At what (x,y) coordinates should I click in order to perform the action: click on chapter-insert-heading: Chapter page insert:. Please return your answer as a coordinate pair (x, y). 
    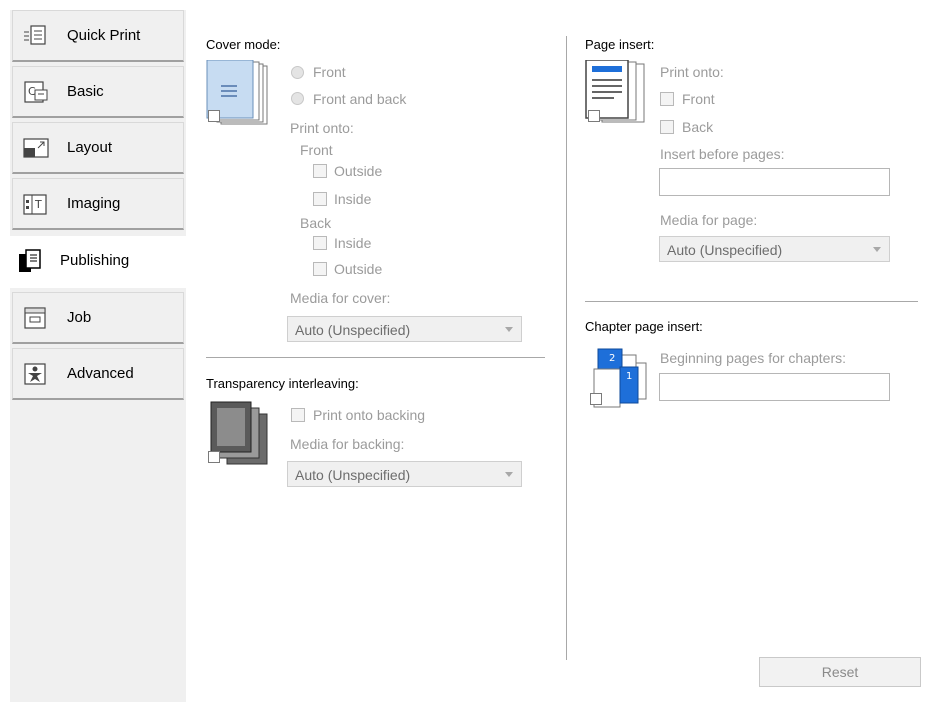
    Looking at the image, I should click on (644, 326).